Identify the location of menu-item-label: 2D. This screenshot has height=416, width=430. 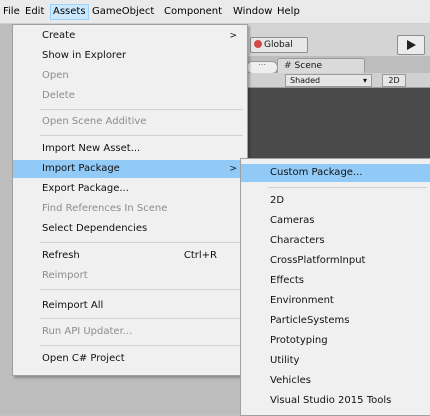
(277, 200).